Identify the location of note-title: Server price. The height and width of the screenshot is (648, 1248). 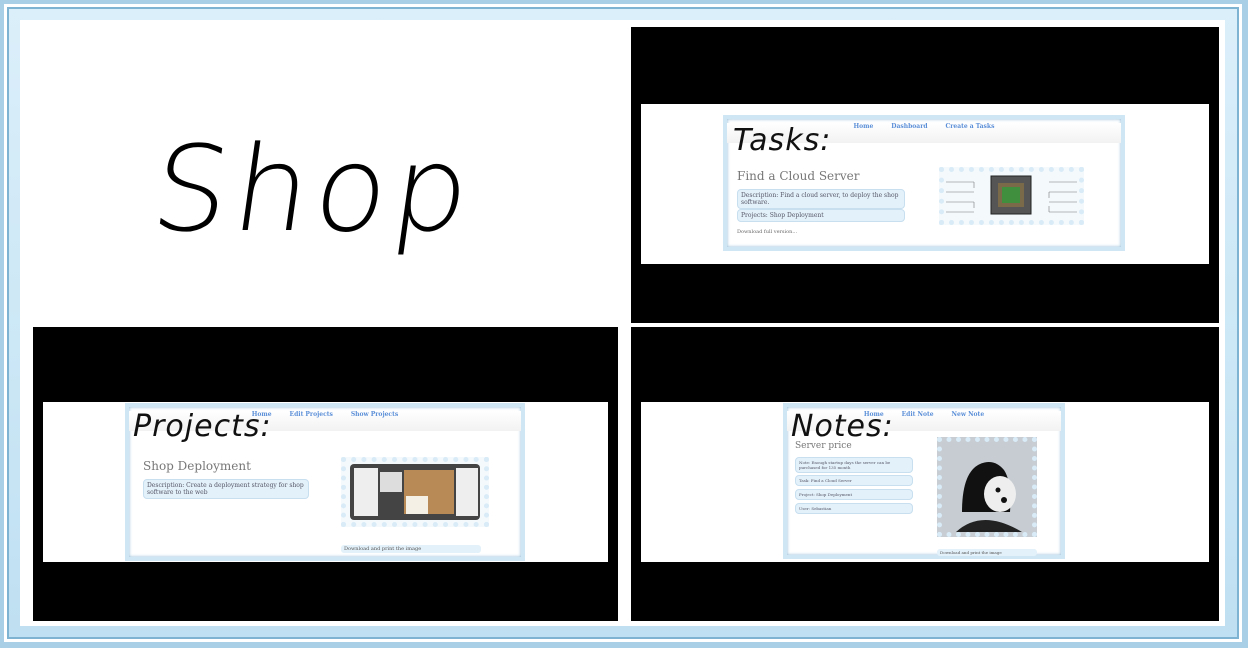
(823, 446).